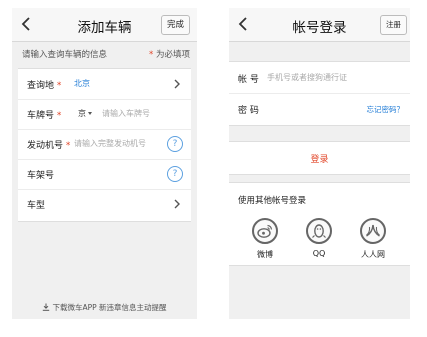 The width and height of the screenshot is (427, 337). I want to click on account-row: 帐 号 手机号或者搜狗通行证, so click(319, 78).